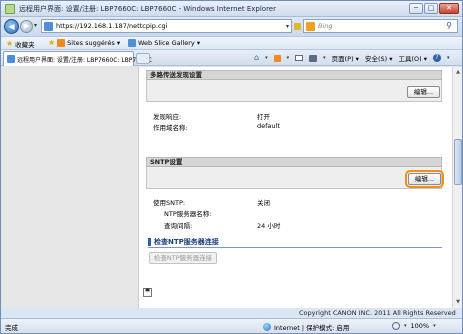 Image resolution: width=463 pixels, height=334 pixels. I want to click on discovery-response-label: 发现响应:, so click(167, 117).